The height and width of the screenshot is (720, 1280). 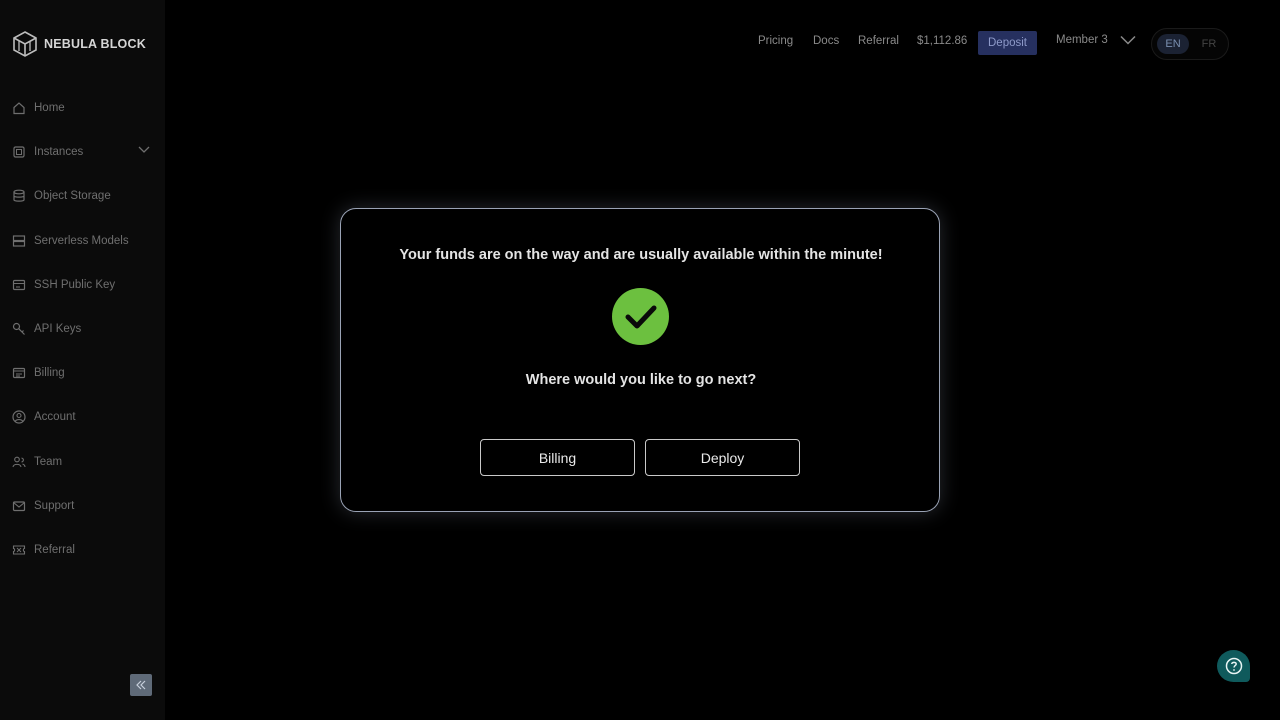 I want to click on sidebar-item-label: Referral, so click(x=54, y=550).